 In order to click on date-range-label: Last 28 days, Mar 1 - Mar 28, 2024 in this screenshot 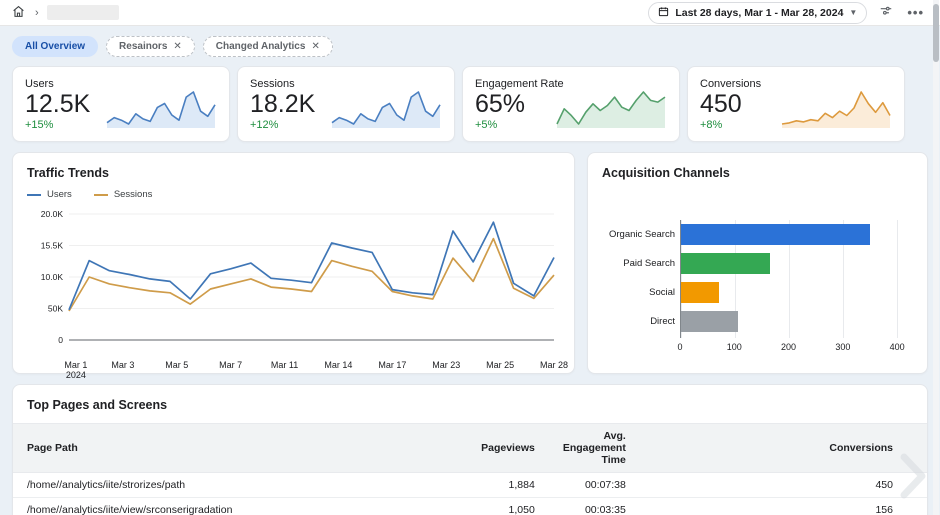, I will do `click(759, 12)`.